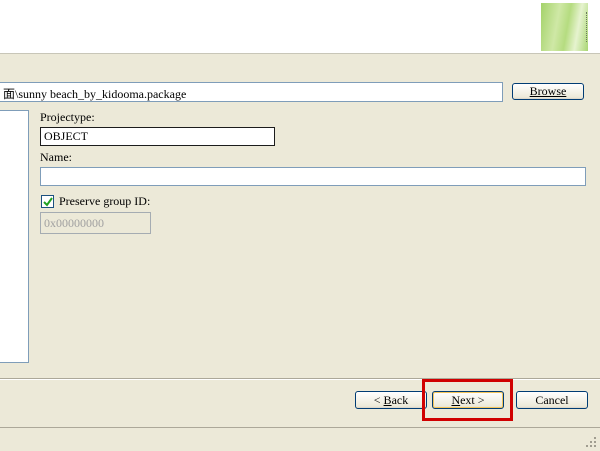 This screenshot has height=451, width=600. What do you see at coordinates (467, 400) in the screenshot?
I see `next-highlight-box` at bounding box center [467, 400].